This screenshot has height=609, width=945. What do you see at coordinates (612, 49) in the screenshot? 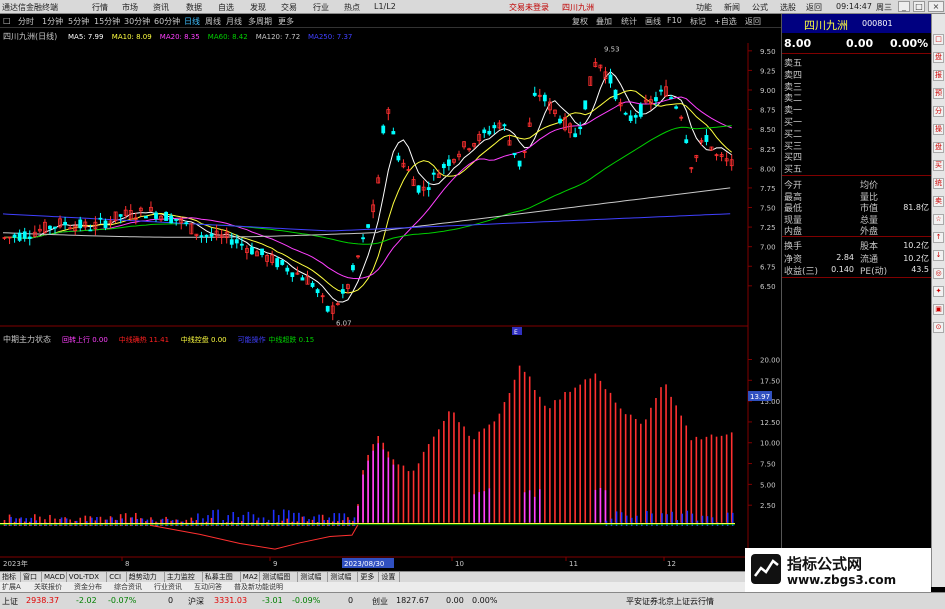
I see `high-price-label: 9.53` at bounding box center [612, 49].